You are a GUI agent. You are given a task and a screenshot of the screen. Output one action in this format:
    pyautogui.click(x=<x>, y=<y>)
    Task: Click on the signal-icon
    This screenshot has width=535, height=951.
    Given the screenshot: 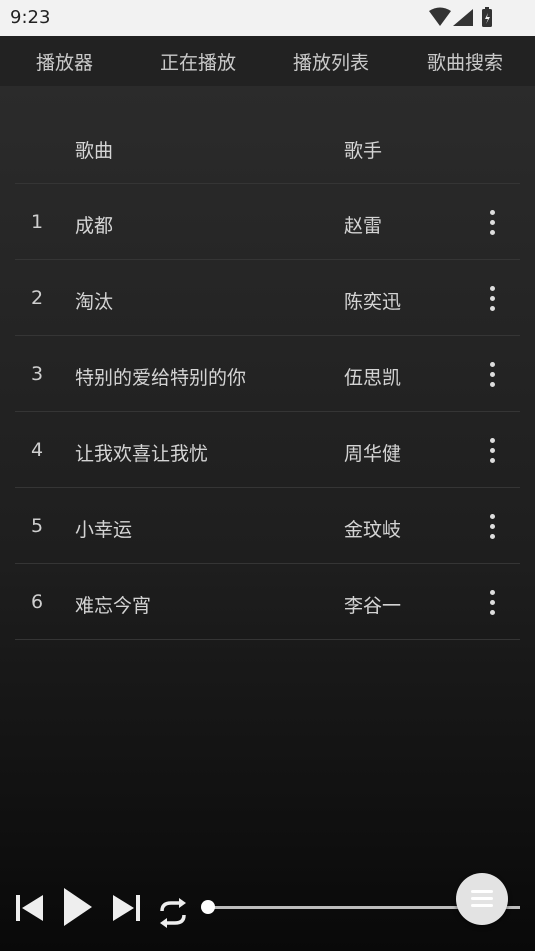 What is the action you would take?
    pyautogui.click(x=463, y=17)
    